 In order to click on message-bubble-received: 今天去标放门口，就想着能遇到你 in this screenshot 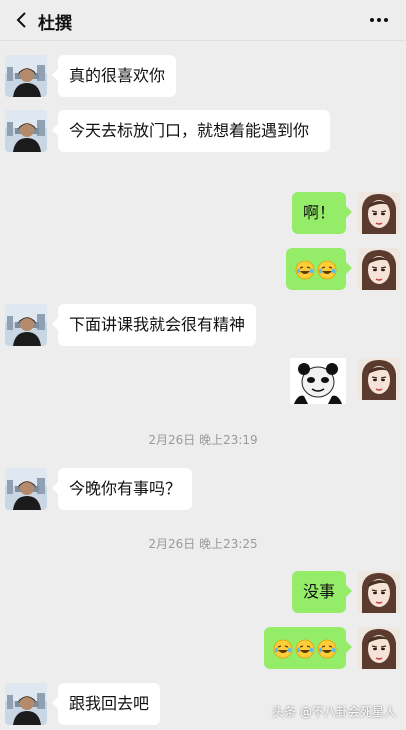, I will do `click(191, 131)`.